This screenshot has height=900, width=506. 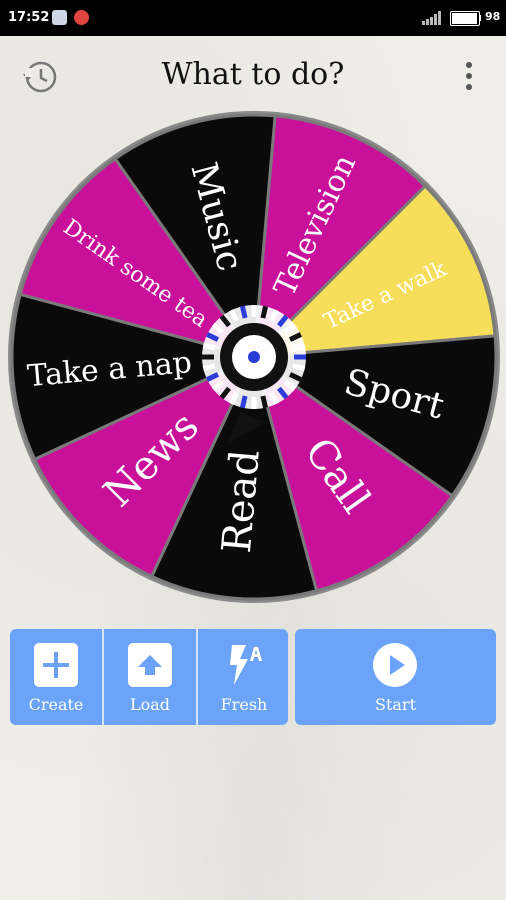 What do you see at coordinates (150, 704) in the screenshot?
I see `load-label: Load` at bounding box center [150, 704].